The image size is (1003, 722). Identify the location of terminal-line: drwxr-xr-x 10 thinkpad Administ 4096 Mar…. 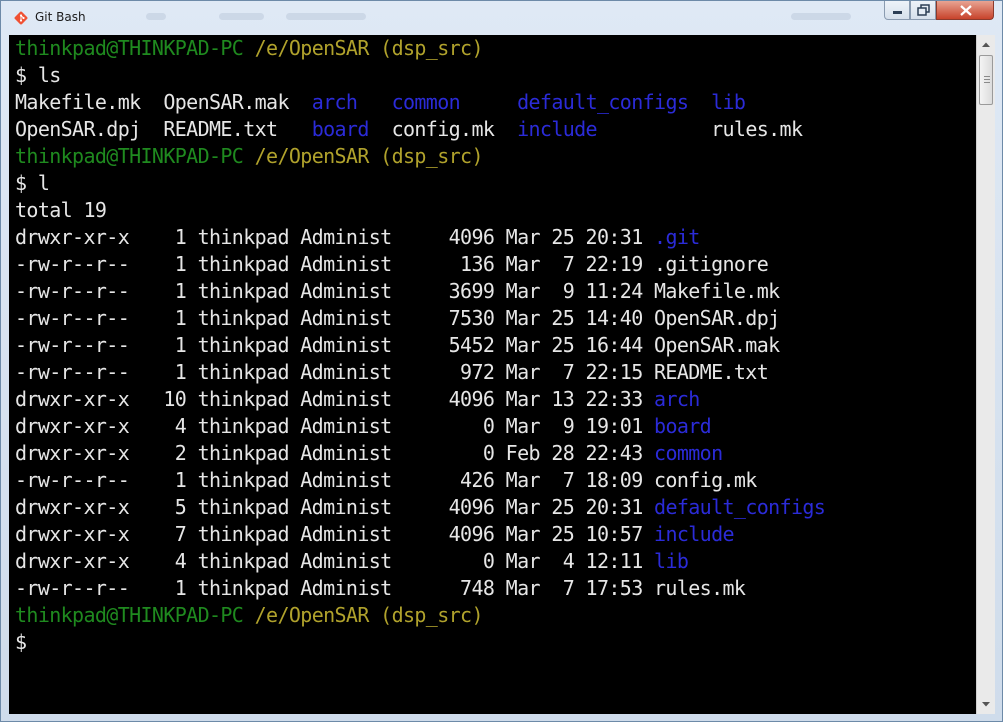
(420, 399).